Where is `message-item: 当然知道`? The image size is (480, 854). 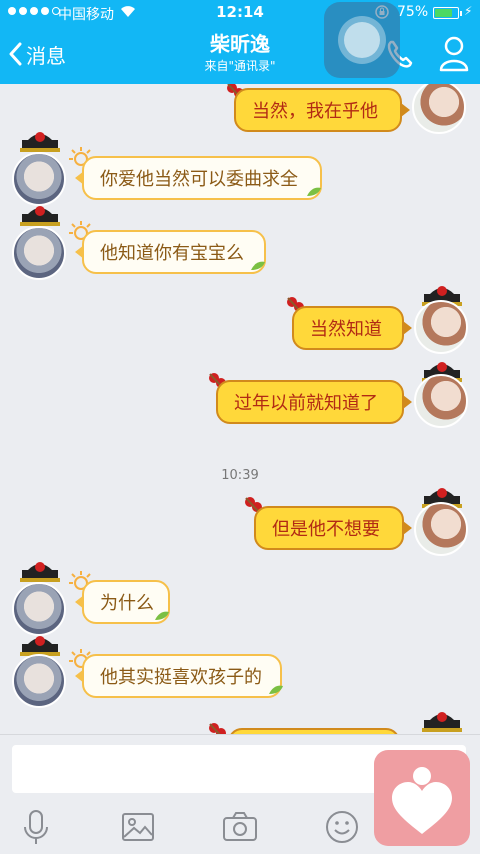 message-item: 当然知道 is located at coordinates (240, 324).